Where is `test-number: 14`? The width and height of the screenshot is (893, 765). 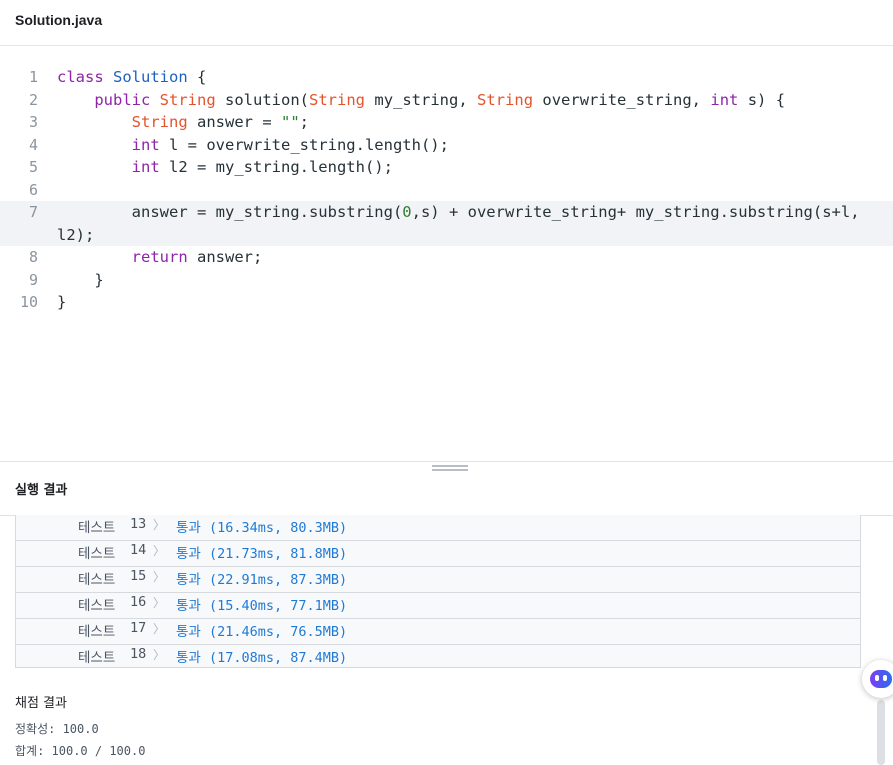 test-number: 14 is located at coordinates (138, 550).